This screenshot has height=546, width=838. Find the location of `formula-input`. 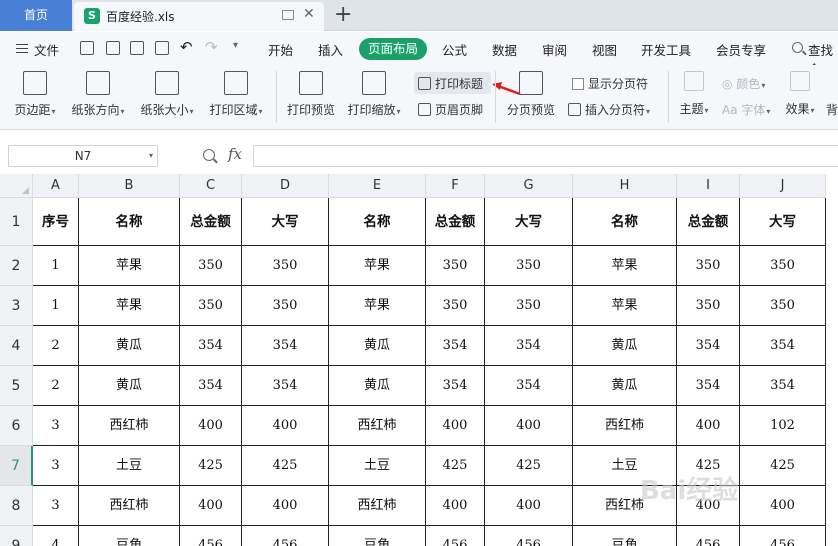

formula-input is located at coordinates (545, 156).